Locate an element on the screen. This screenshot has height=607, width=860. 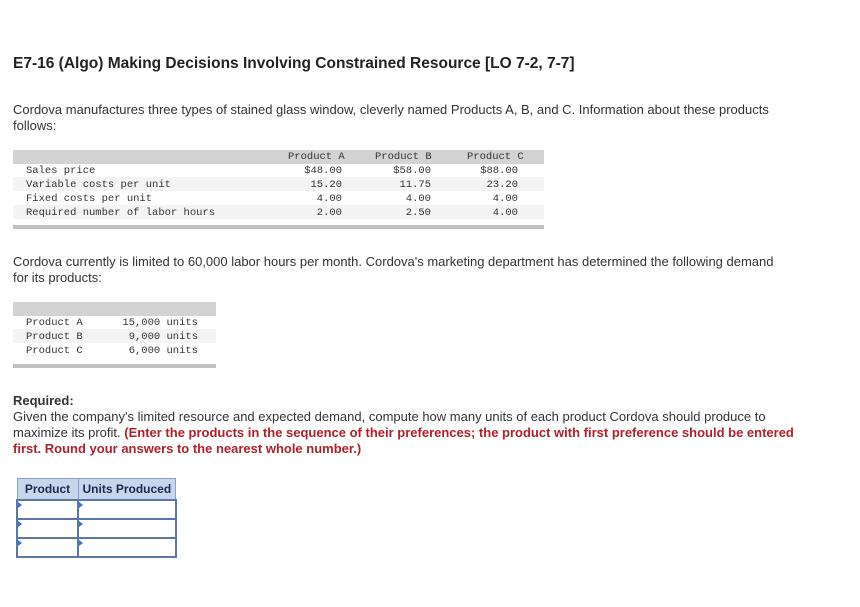
intro-line-2: follows: is located at coordinates (35, 125).